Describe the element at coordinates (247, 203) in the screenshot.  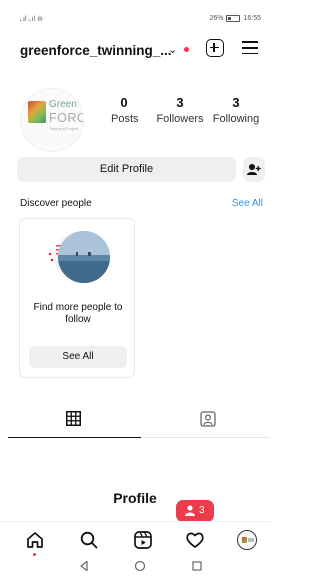
I see `see-all-link: See All` at that location.